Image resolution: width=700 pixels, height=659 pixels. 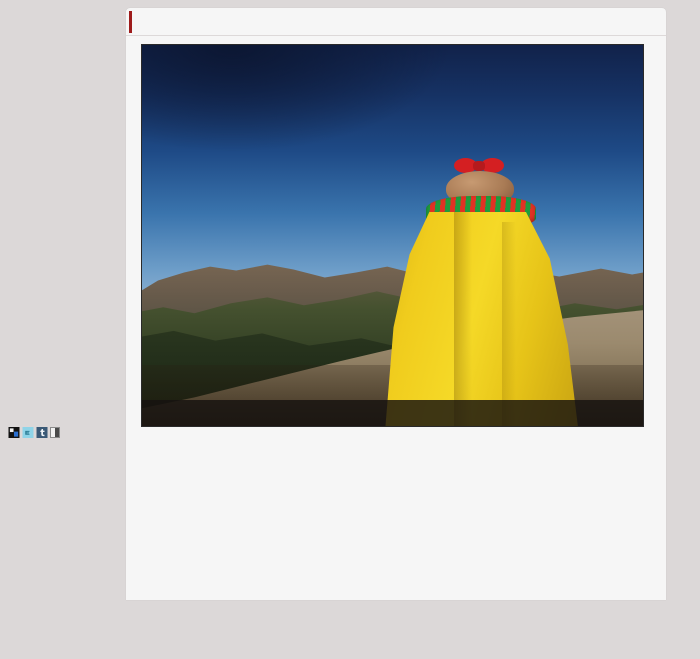 What do you see at coordinates (396, 22) in the screenshot?
I see `page-header` at bounding box center [396, 22].